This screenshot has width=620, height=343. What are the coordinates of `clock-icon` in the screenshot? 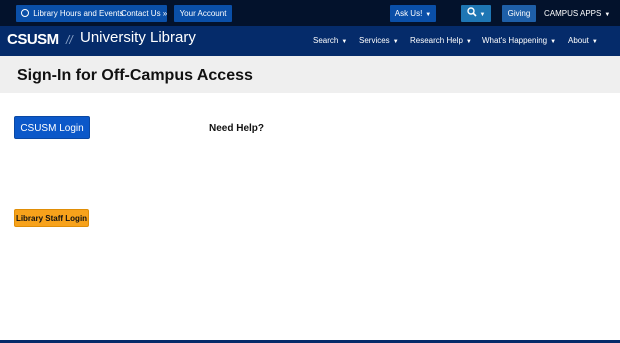 It's located at (25, 13).